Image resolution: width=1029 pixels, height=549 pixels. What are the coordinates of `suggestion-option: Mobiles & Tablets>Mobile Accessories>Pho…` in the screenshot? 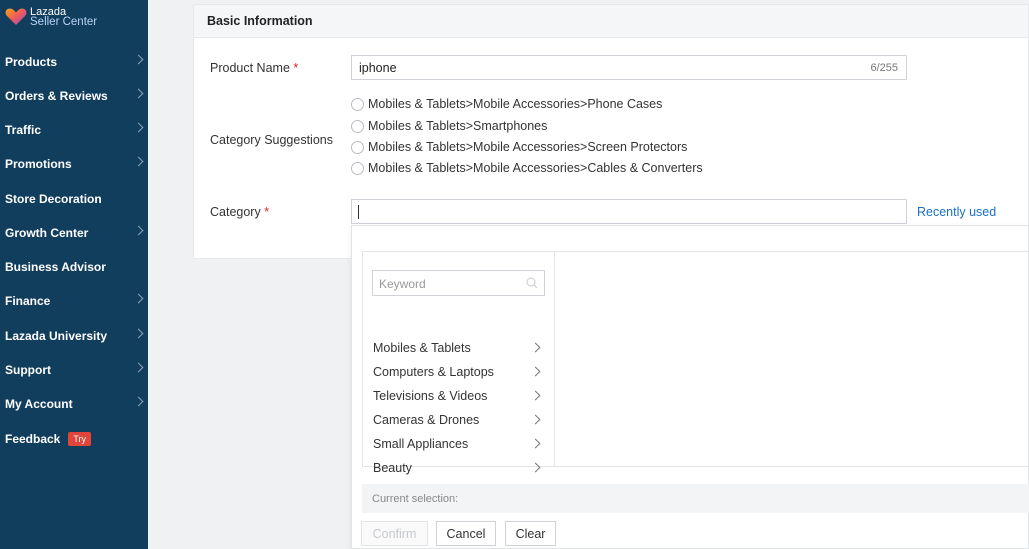 It's located at (506, 104).